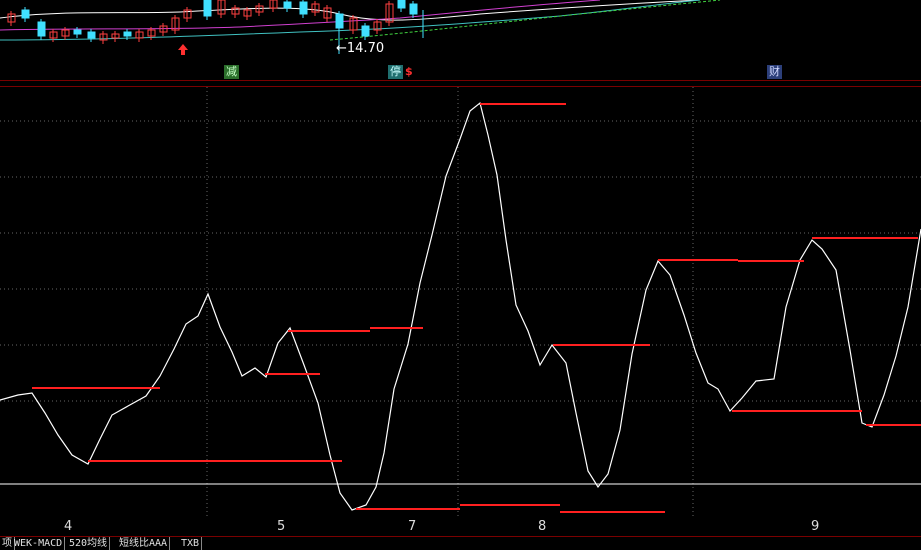 This screenshot has width=921, height=550. What do you see at coordinates (360, 48) in the screenshot?
I see `price-marker-label: ←14.70` at bounding box center [360, 48].